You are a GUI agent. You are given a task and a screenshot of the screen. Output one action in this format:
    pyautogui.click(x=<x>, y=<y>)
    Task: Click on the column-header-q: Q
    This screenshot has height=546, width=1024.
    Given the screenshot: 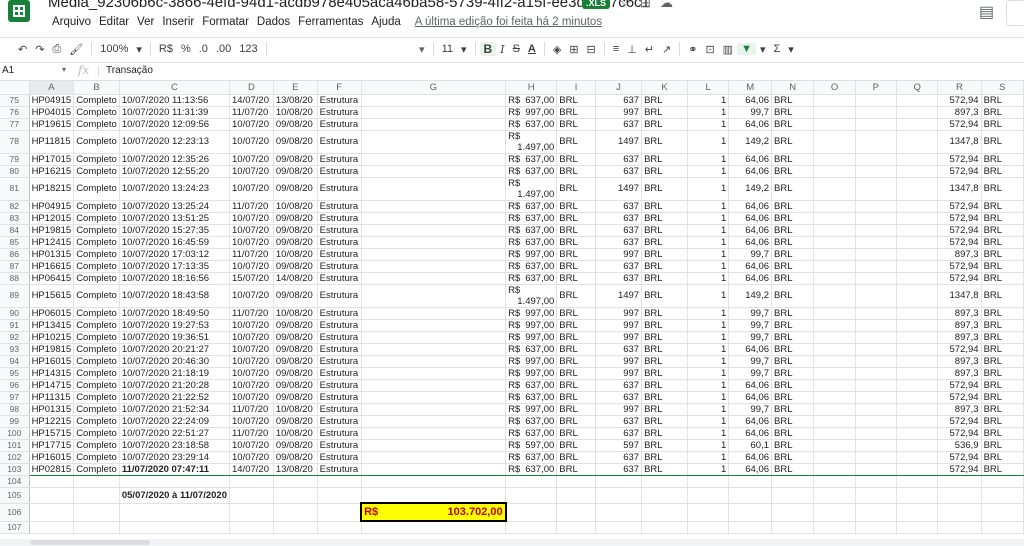 What is the action you would take?
    pyautogui.click(x=917, y=88)
    